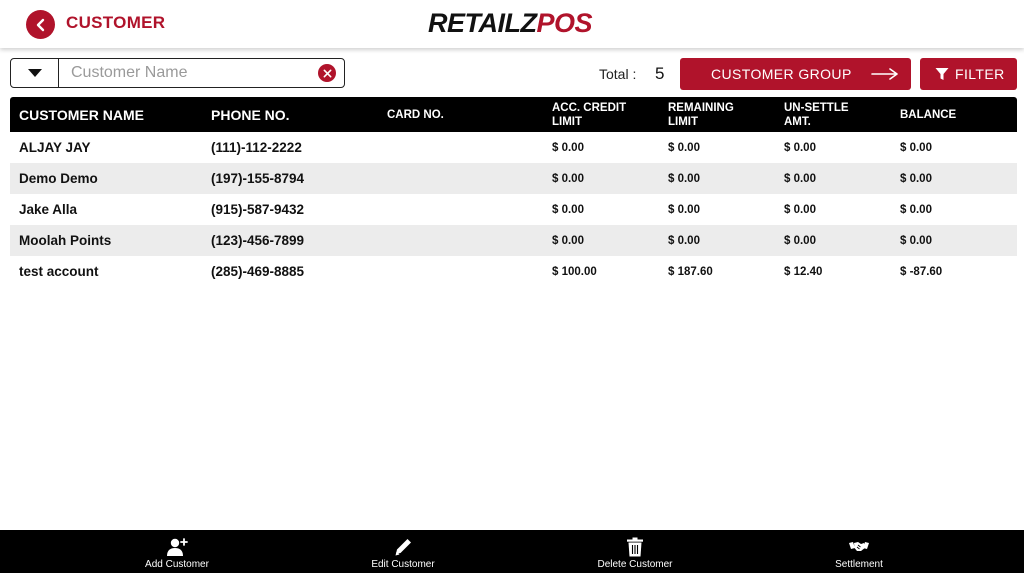 The width and height of the screenshot is (1024, 573). What do you see at coordinates (258, 209) in the screenshot?
I see `cell-phone: (915)-587-9432` at bounding box center [258, 209].